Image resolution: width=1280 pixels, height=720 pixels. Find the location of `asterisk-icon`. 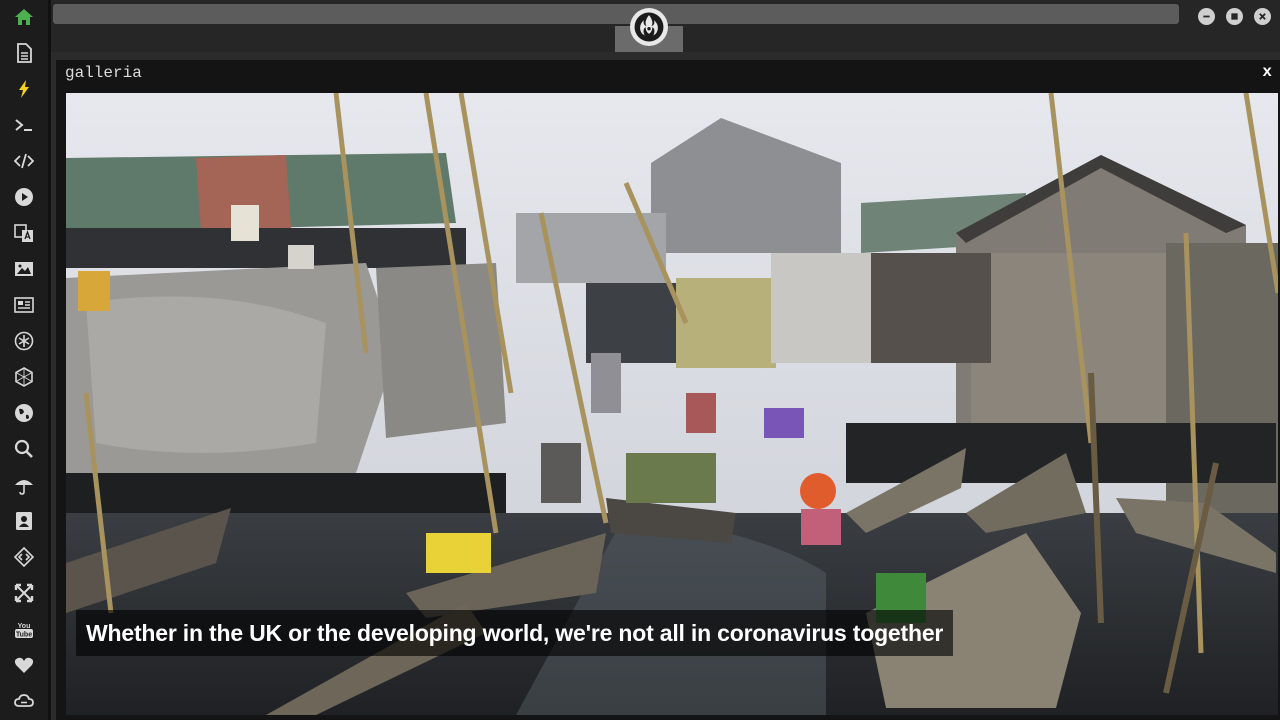

asterisk-icon is located at coordinates (24, 341).